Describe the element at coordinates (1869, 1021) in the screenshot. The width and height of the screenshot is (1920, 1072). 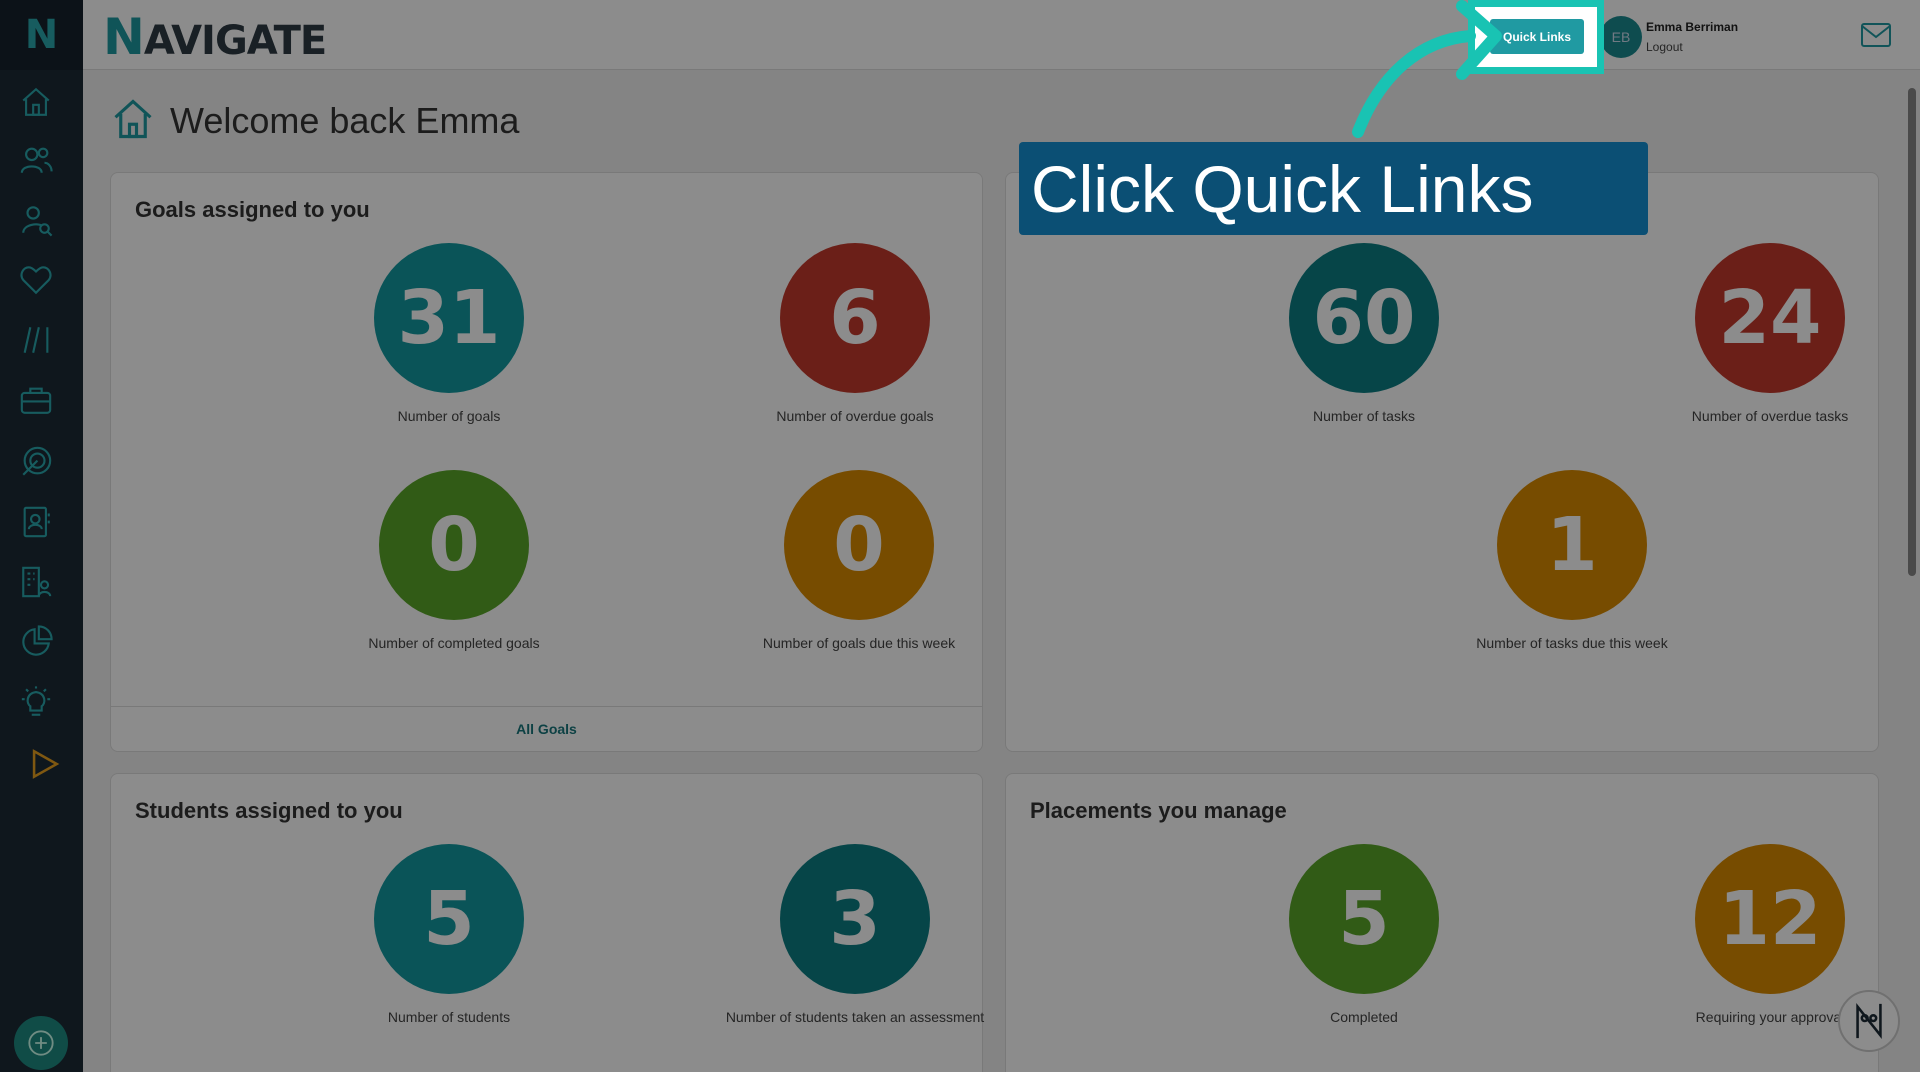
I see `chatbot-icon` at that location.